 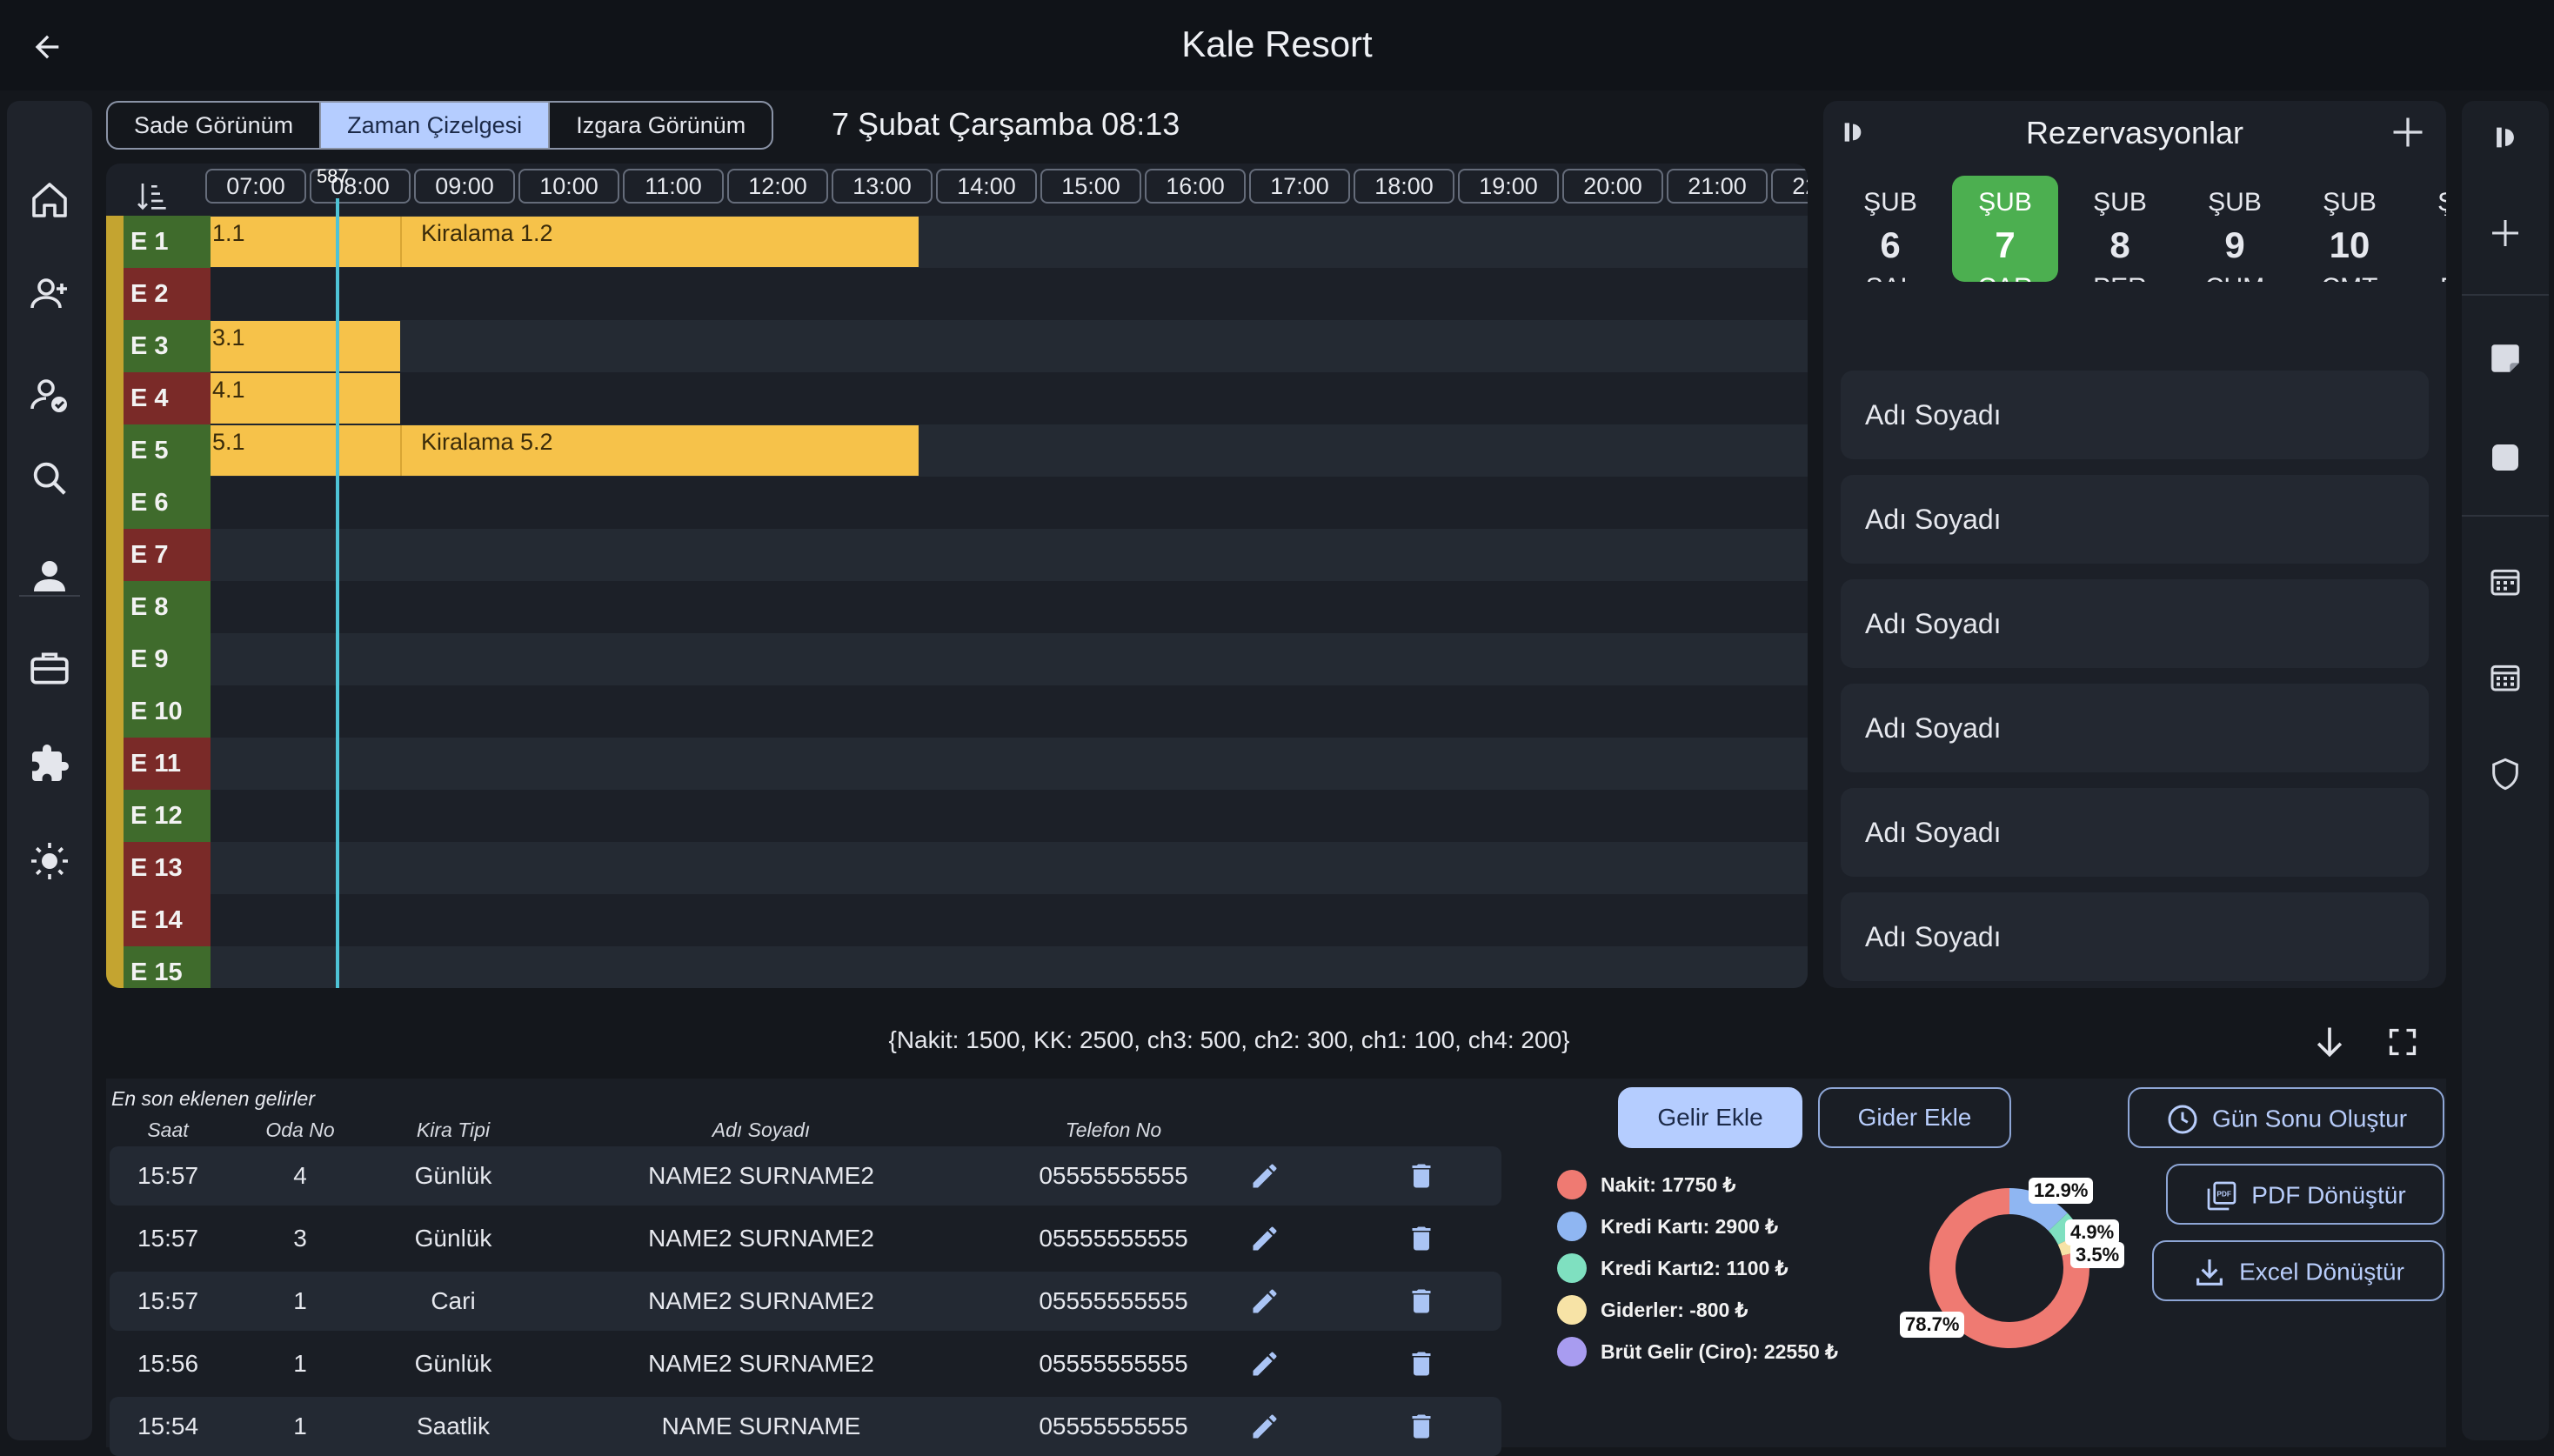 What do you see at coordinates (158, 868) in the screenshot?
I see `room-label: E 13` at bounding box center [158, 868].